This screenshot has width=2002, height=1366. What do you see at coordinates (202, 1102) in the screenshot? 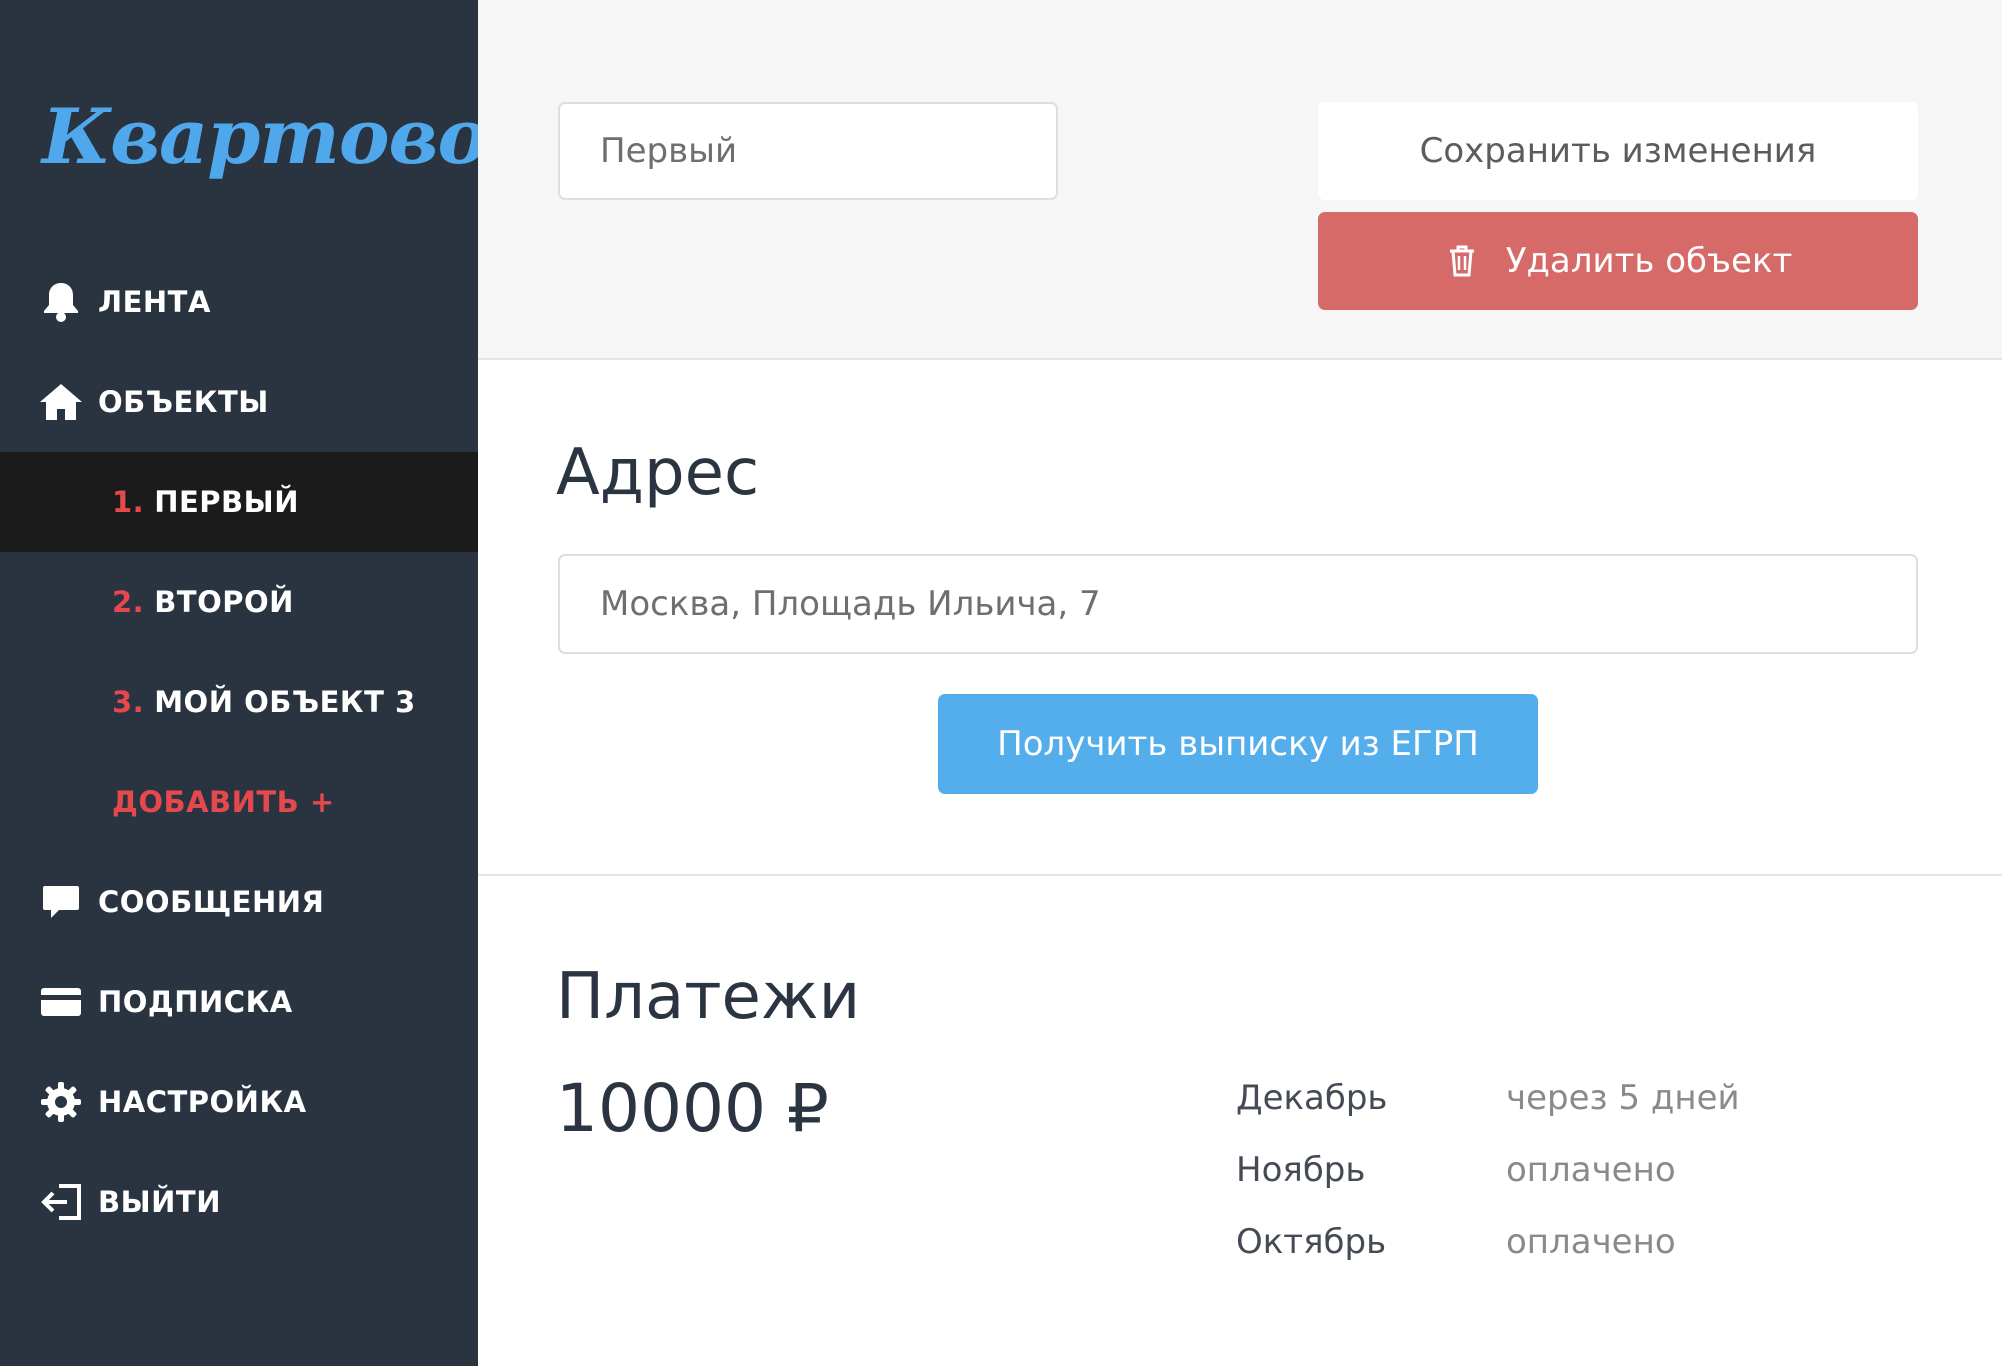
I see `sidebar-item-label: НАСТРОЙКА` at bounding box center [202, 1102].